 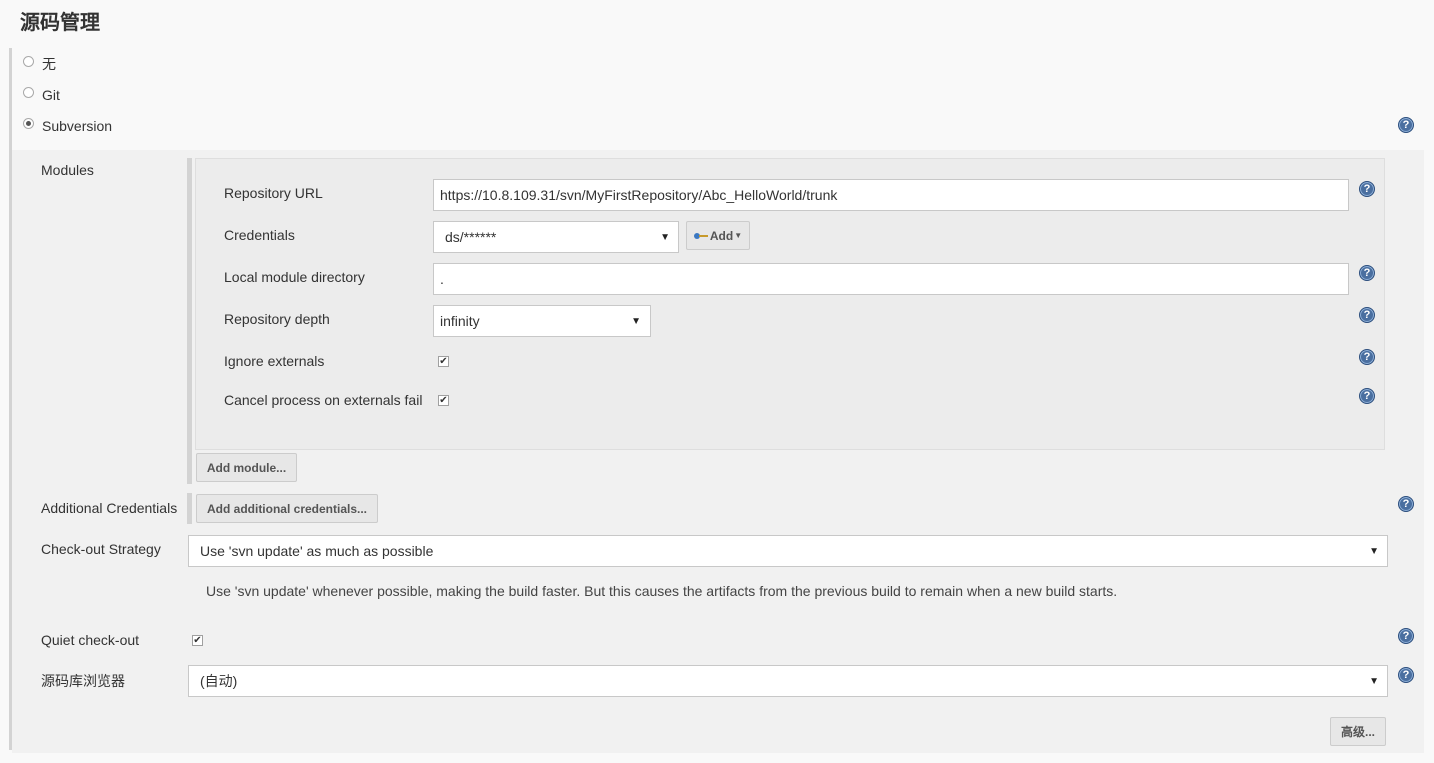 What do you see at coordinates (90, 640) in the screenshot?
I see `quiet-checkout-label: Quiet check-out` at bounding box center [90, 640].